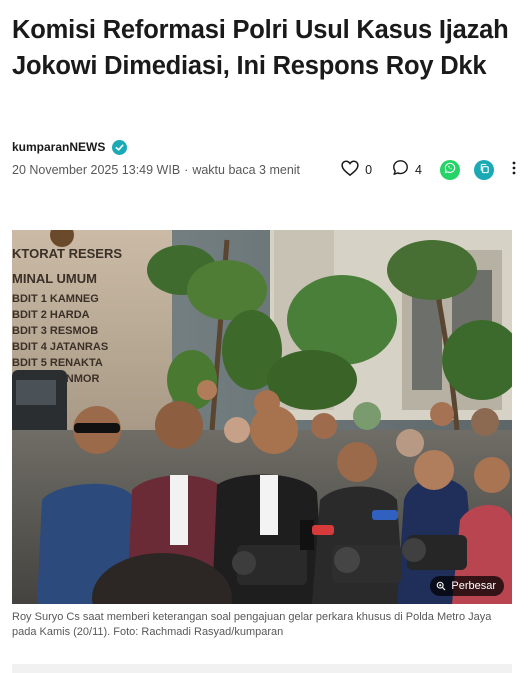 The width and height of the screenshot is (528, 673). I want to click on sign-line-4: BDIT 2 HARDA, so click(51, 315).